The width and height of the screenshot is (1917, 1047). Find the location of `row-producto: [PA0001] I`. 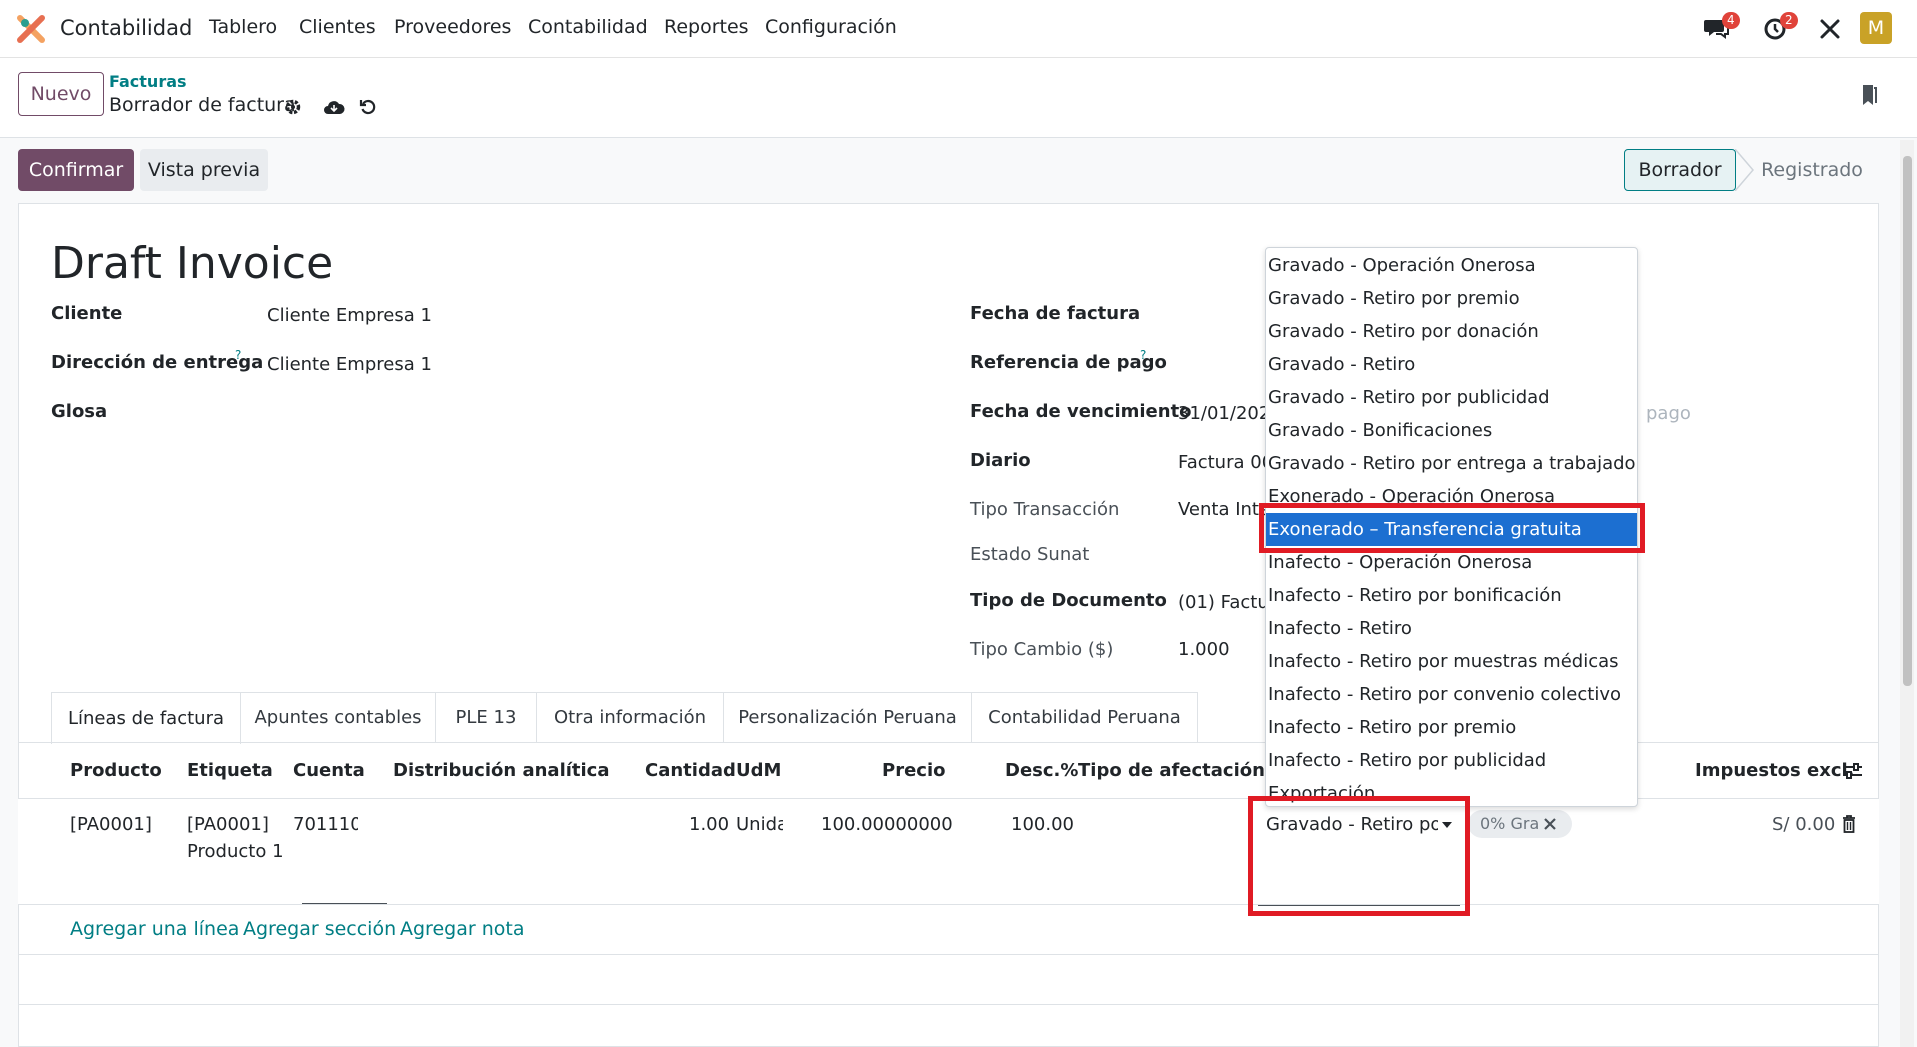

row-producto: [PA0001] I is located at coordinates (112, 824).